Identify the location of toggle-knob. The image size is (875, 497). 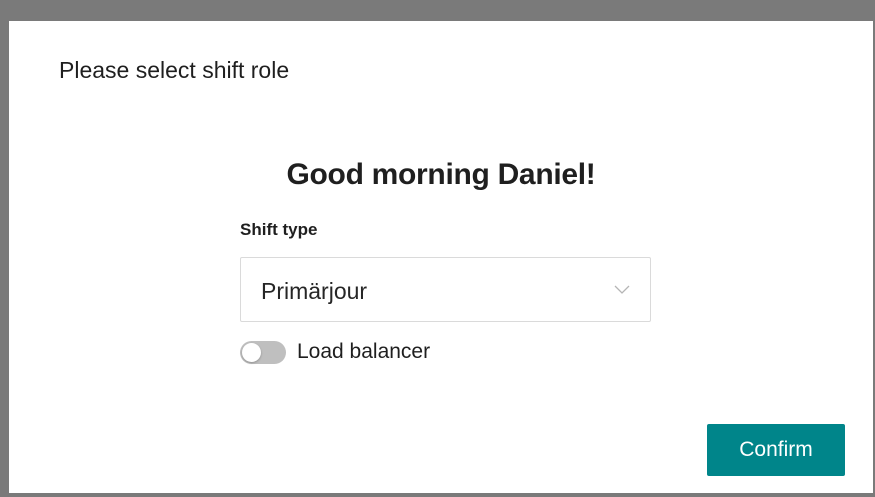
(251, 352).